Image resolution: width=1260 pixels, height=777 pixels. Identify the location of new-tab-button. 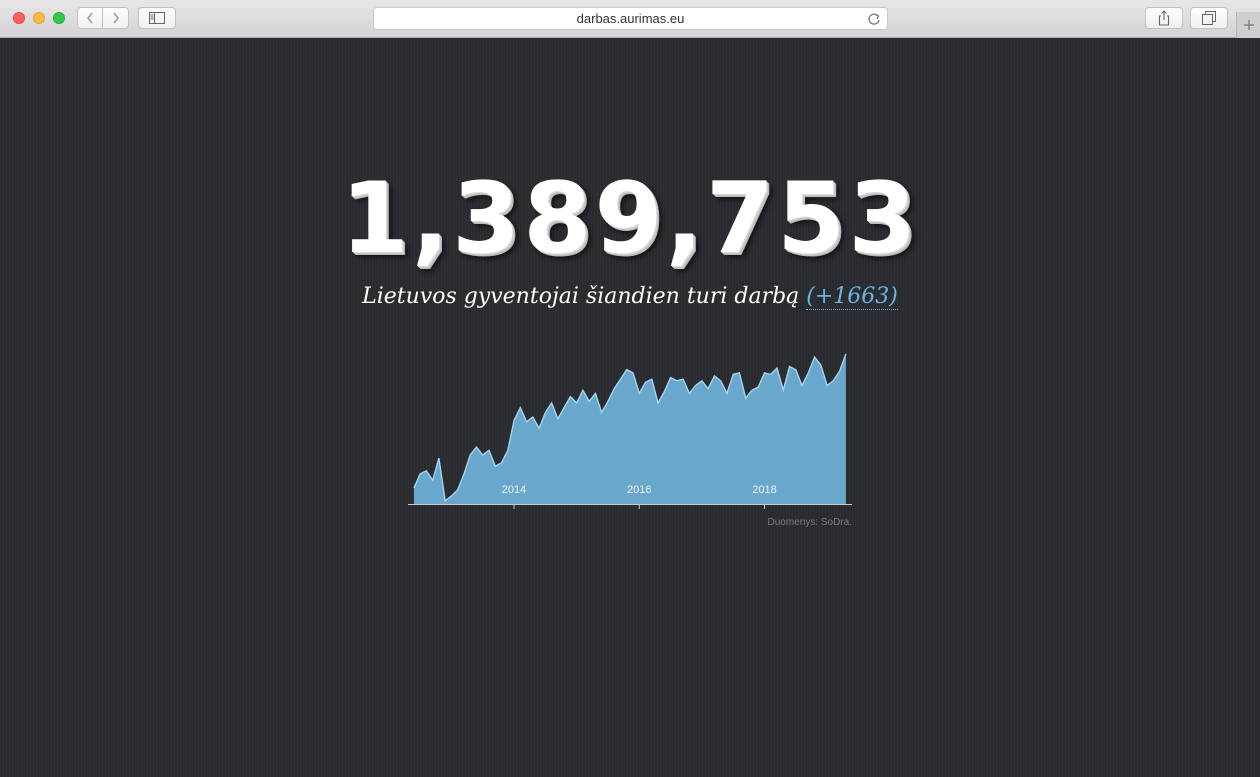
(1248, 25).